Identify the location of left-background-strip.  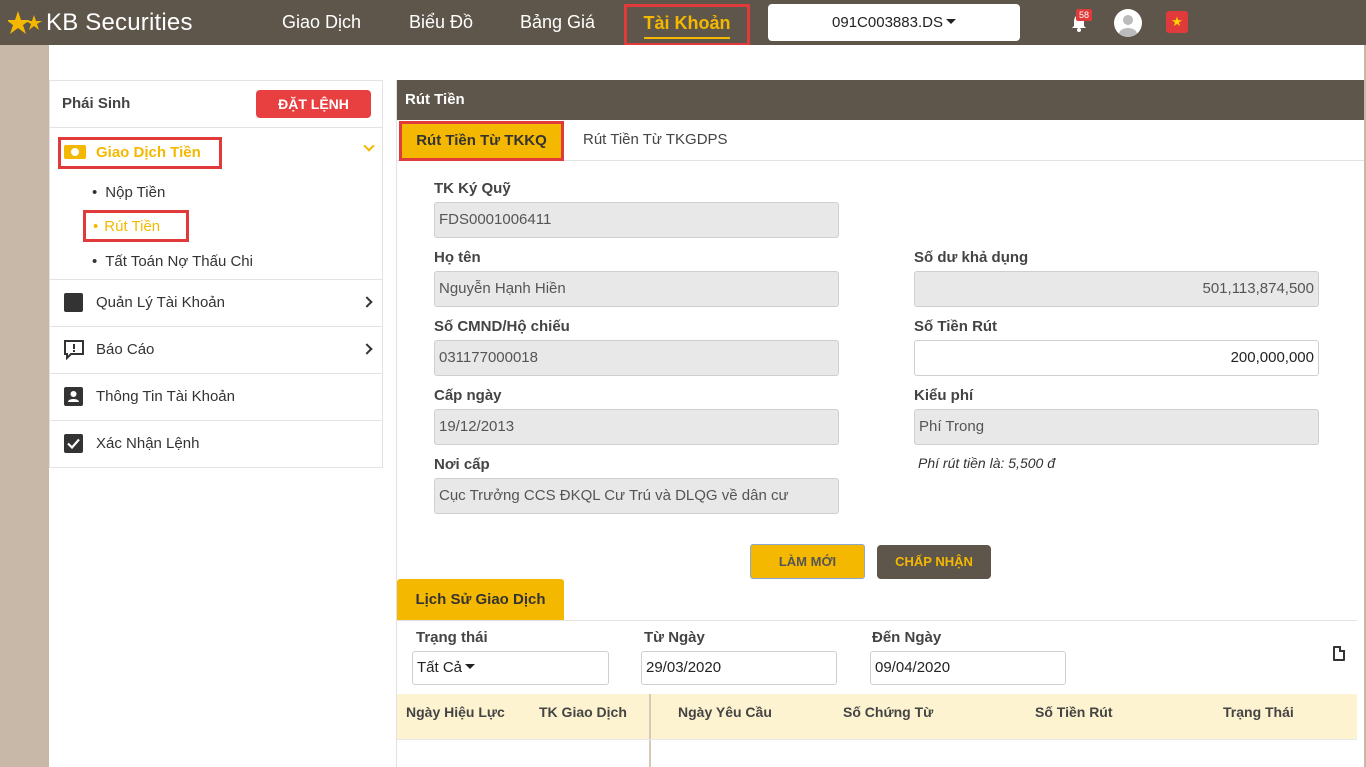
(24, 406).